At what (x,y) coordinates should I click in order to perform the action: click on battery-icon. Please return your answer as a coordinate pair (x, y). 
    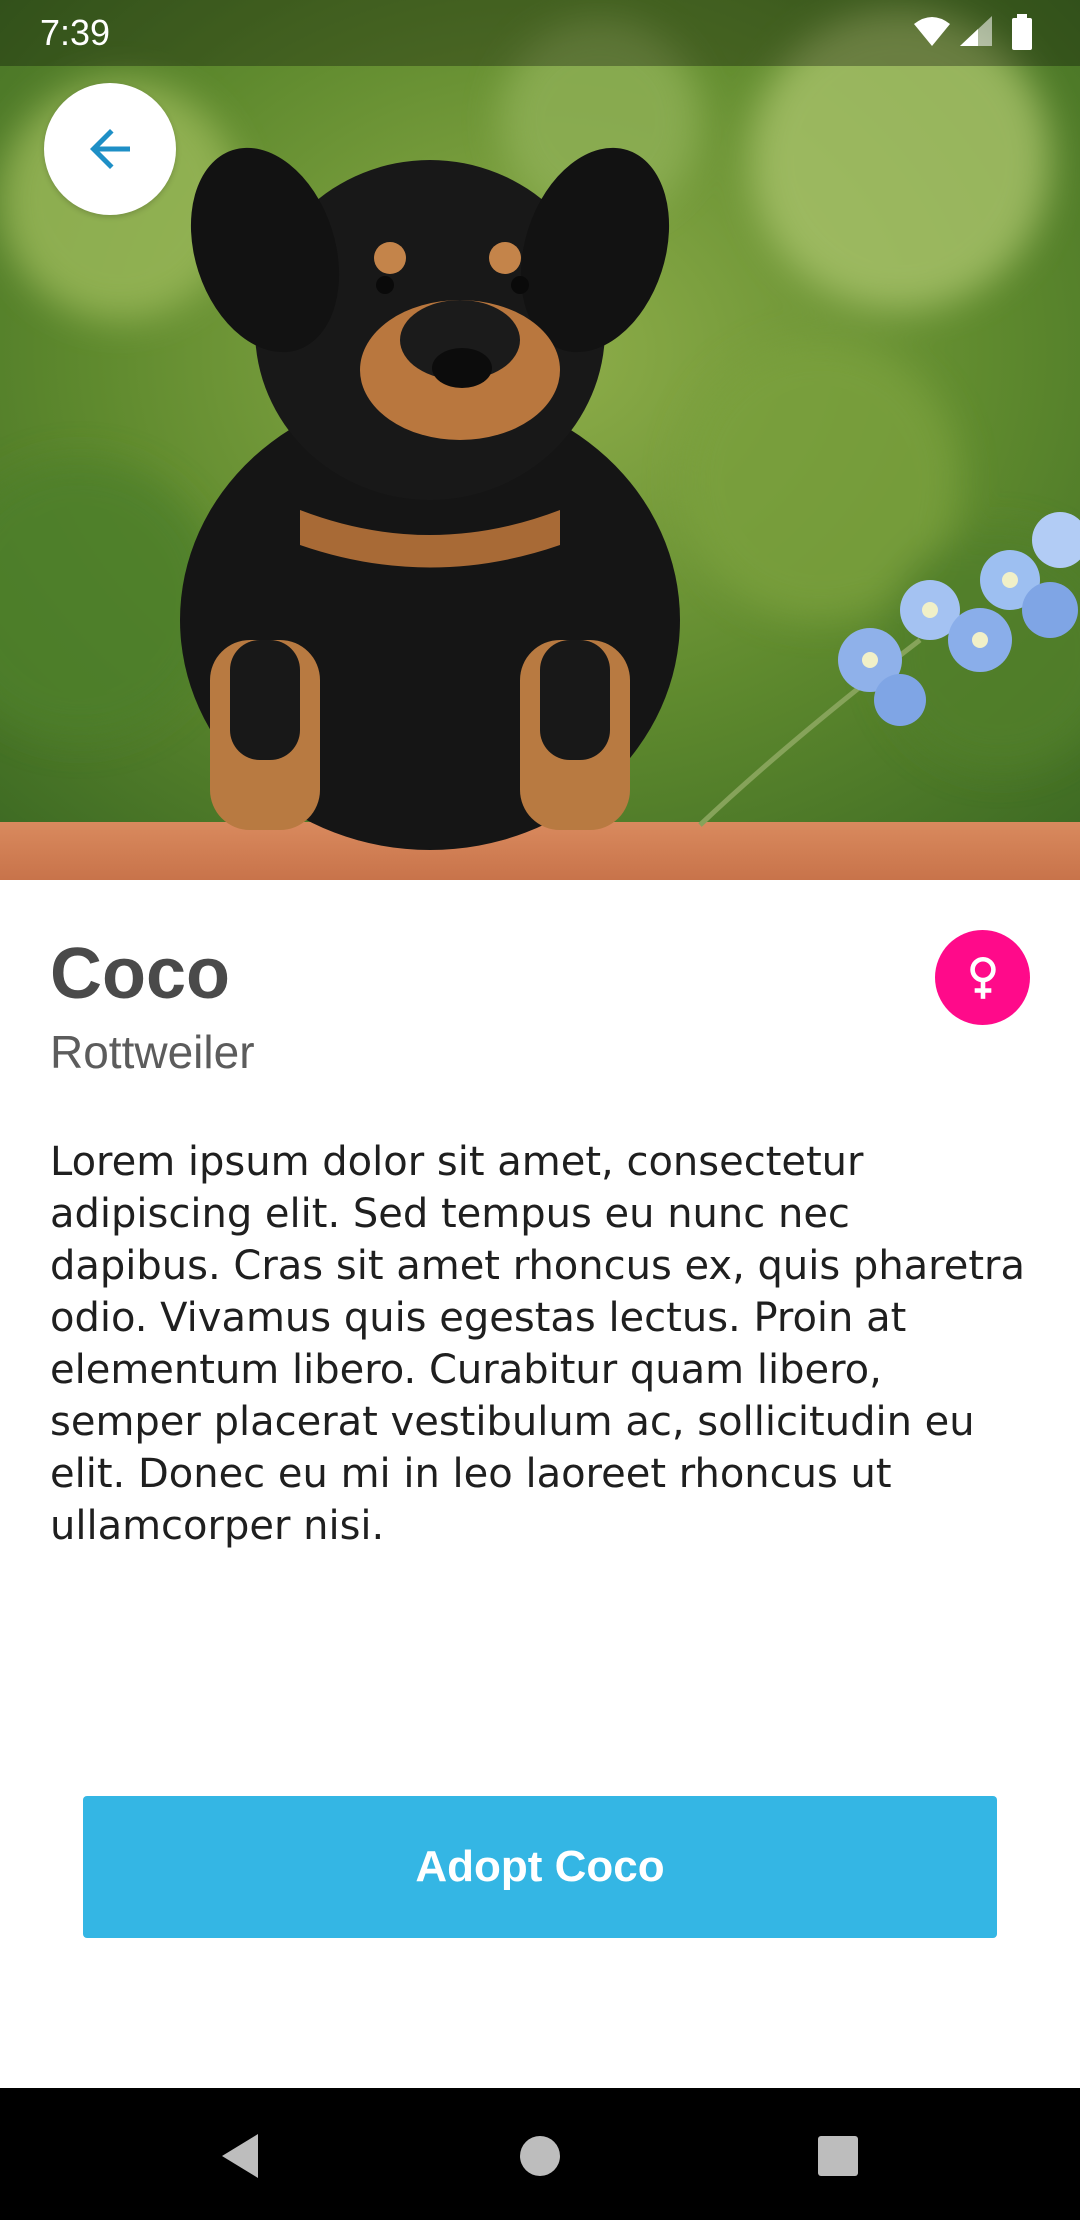
    Looking at the image, I should click on (1022, 32).